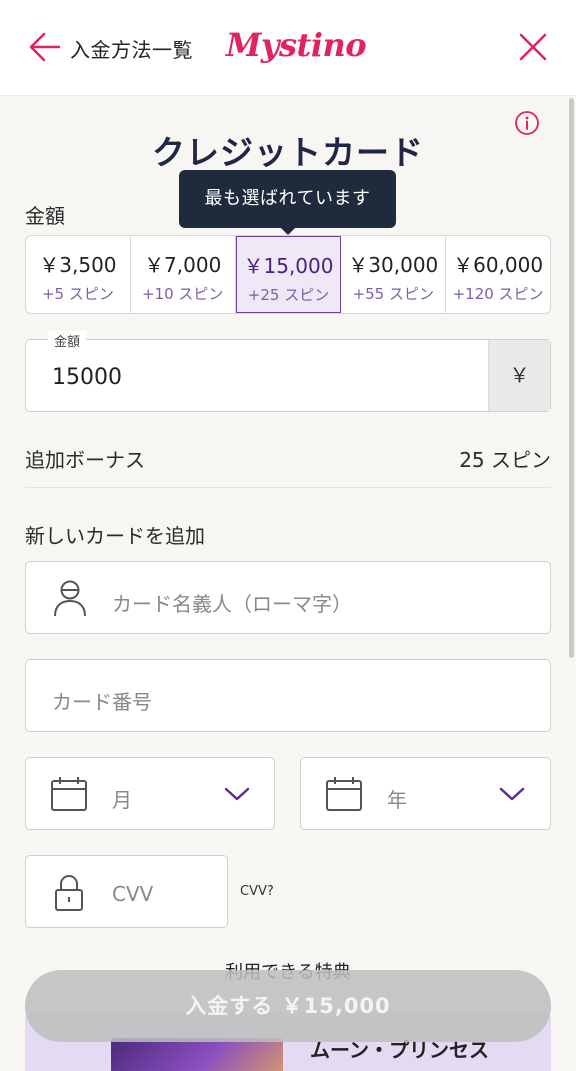  I want to click on amount-option-30000: ￥30,000 +55 スピン, so click(394, 274).